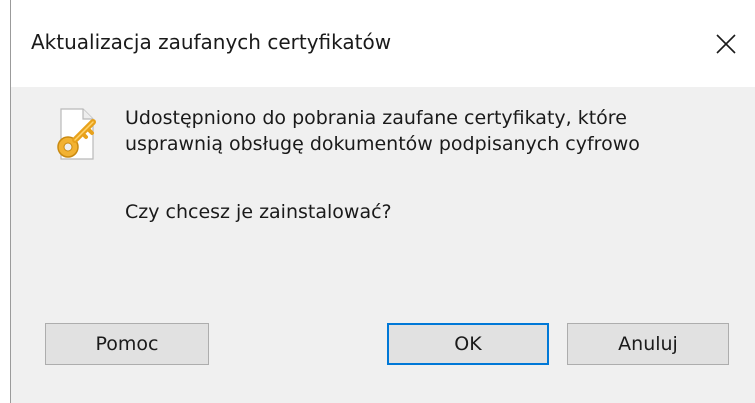 Image resolution: width=755 pixels, height=403 pixels. Describe the element at coordinates (258, 212) in the screenshot. I see `dialog-question: Czy chcesz je zainstalować?` at that location.